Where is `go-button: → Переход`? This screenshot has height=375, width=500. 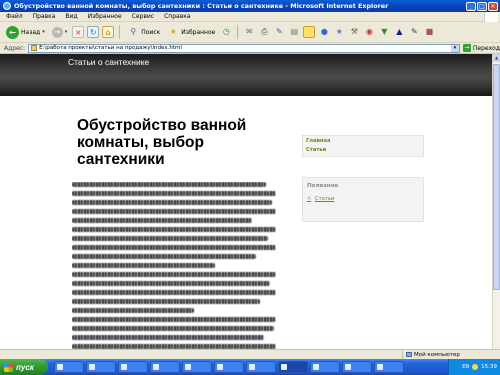 go-button: → Переход is located at coordinates (481, 48).